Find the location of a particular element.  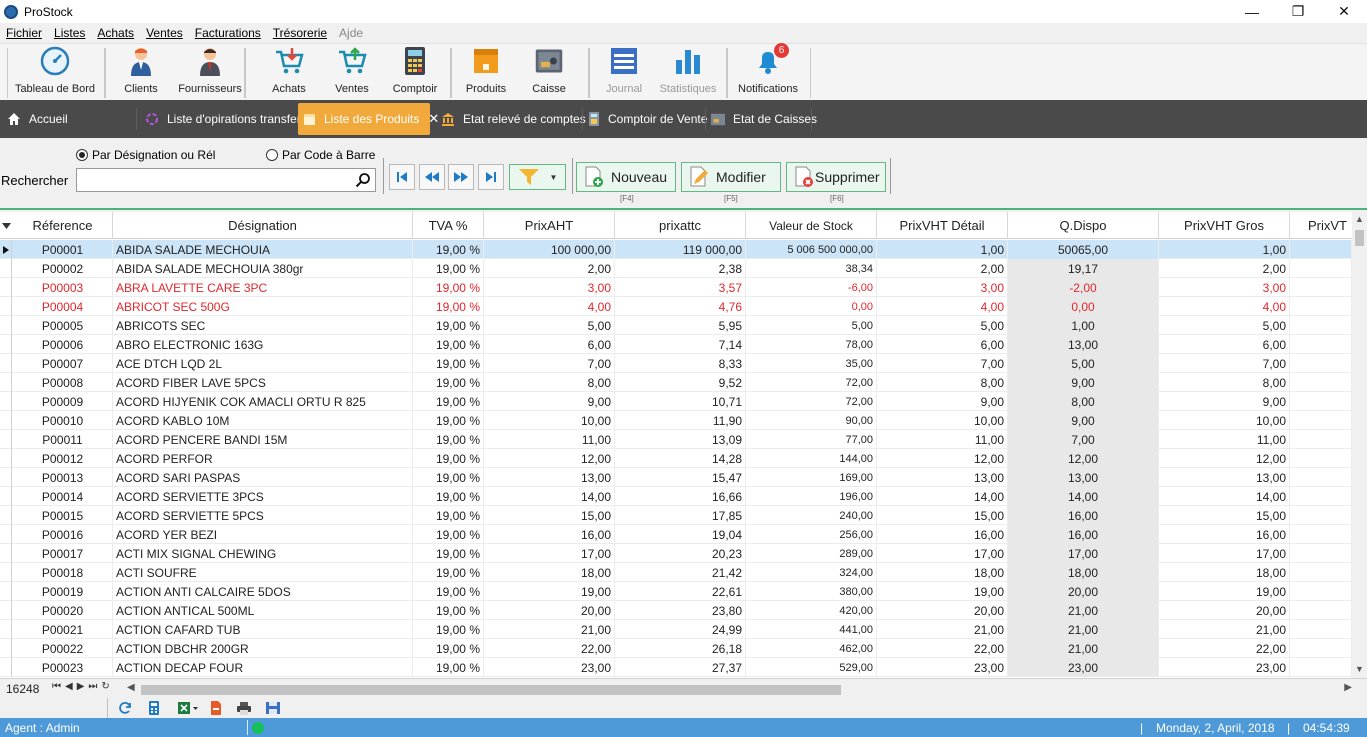

cell-valeur-stock: 441,00 is located at coordinates (811, 629).